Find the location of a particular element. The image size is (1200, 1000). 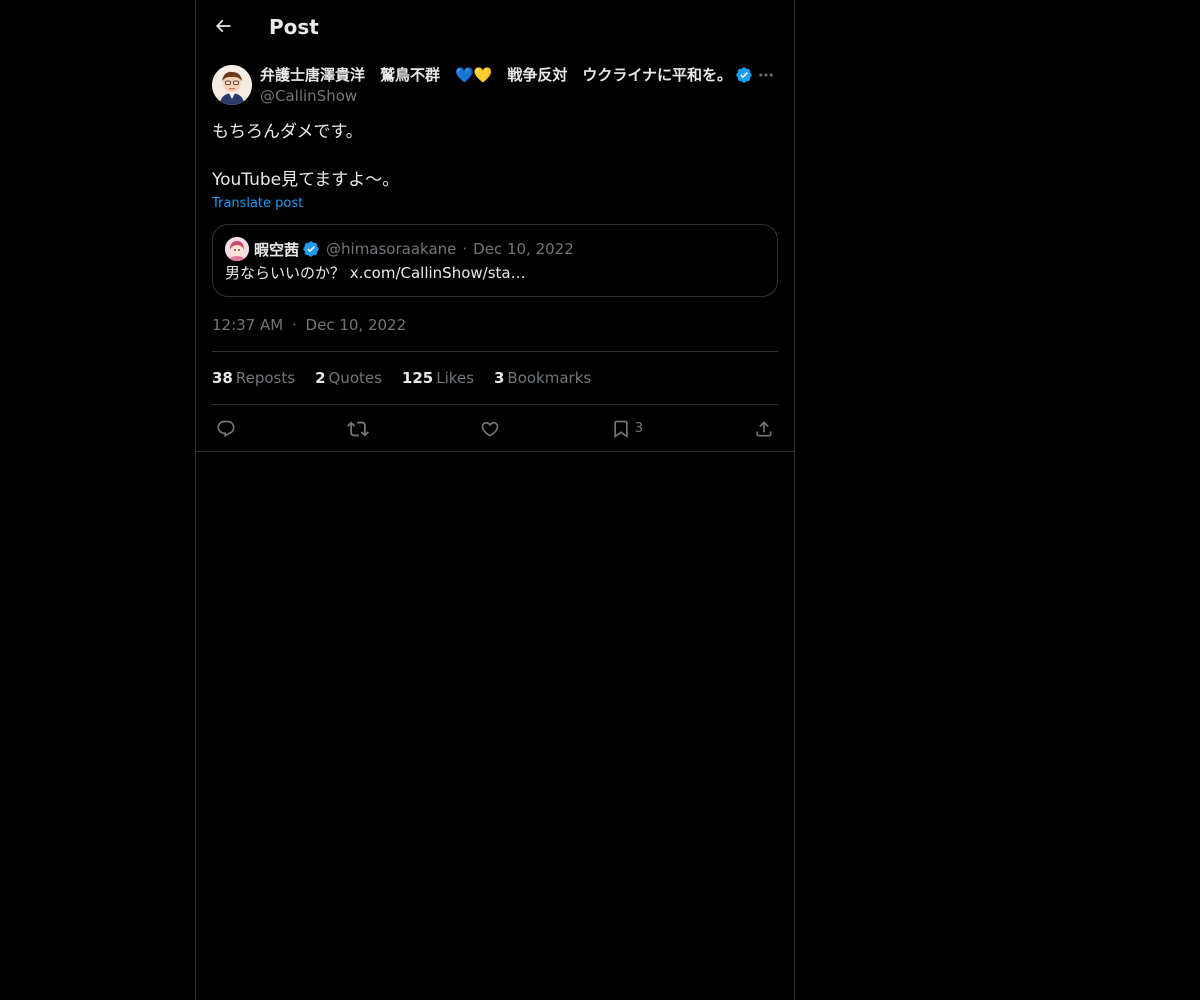

bookmarks-label: Bookmarks is located at coordinates (549, 378).